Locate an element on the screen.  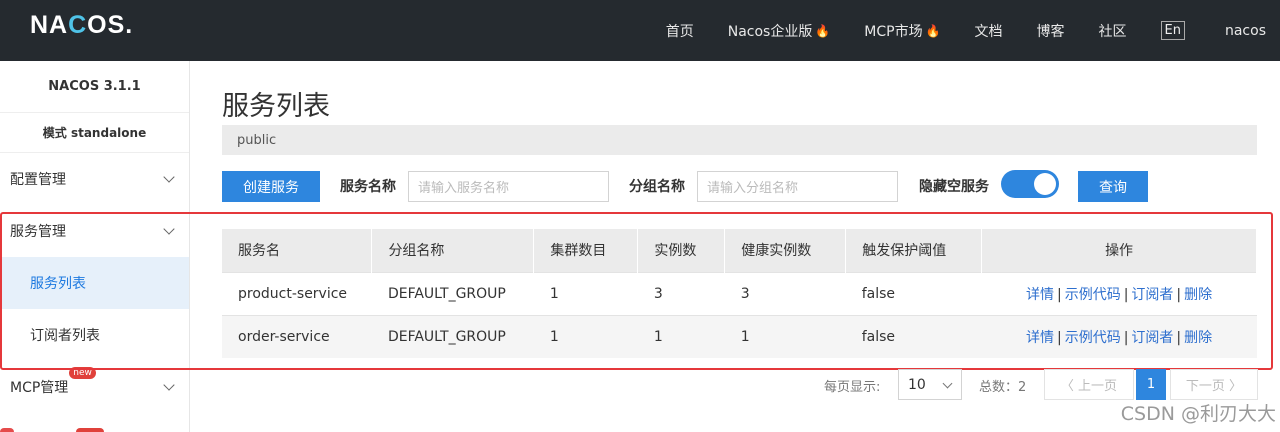
page-title: 服务列表 is located at coordinates (276, 106).